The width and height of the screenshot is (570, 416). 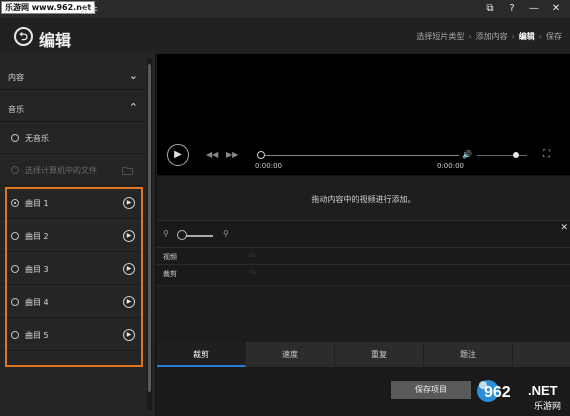 I want to click on play-icon: ▶, so click(x=178, y=155).